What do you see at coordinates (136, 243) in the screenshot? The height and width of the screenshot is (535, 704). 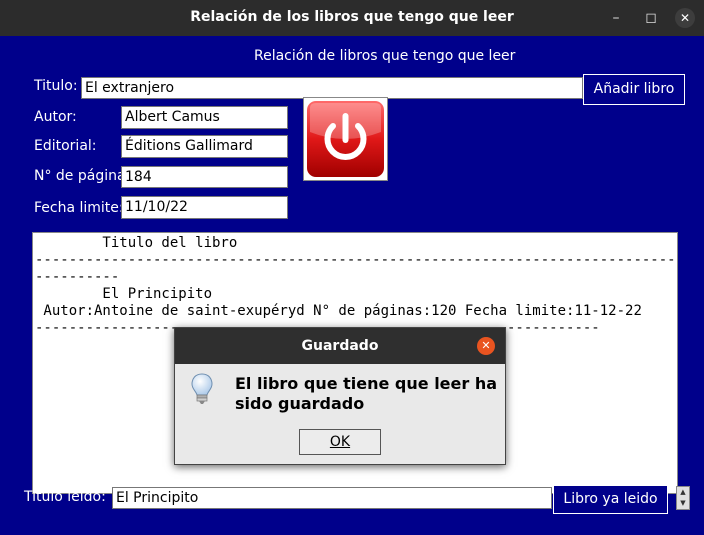 I see `list-header: Titulo del libro` at bounding box center [136, 243].